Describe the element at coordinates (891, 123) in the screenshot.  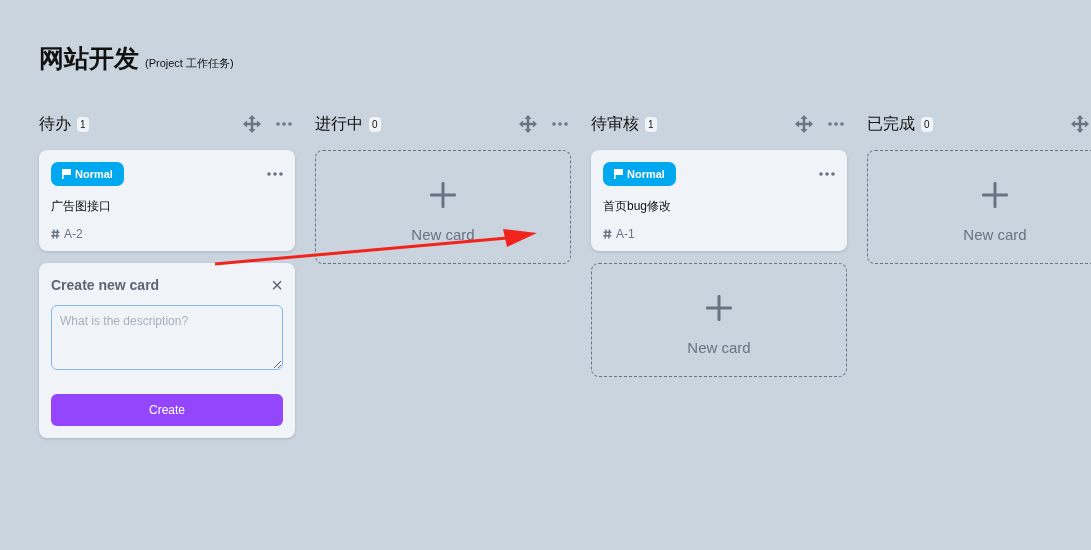
I see `column-title: 已完成` at that location.